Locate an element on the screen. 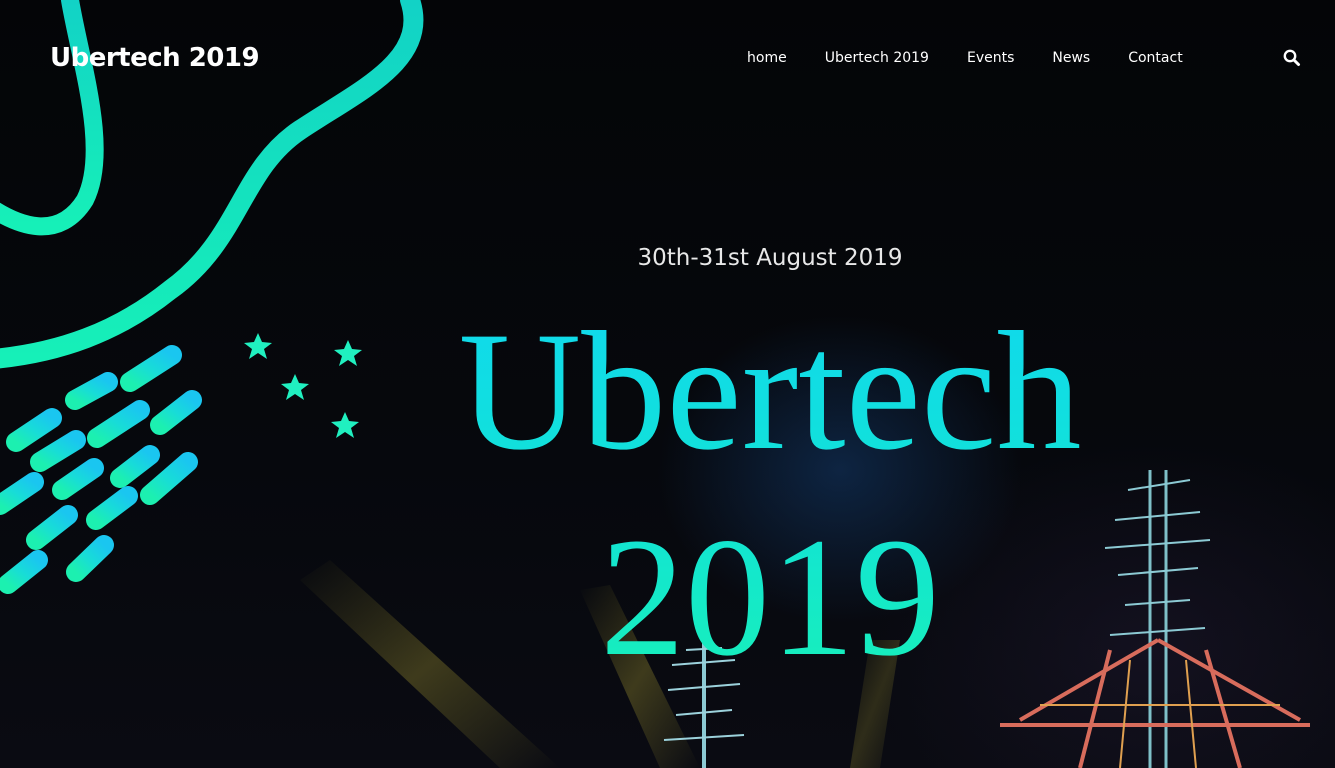 The height and width of the screenshot is (768, 1335). site-logo: Ubertech 2019 is located at coordinates (155, 58).